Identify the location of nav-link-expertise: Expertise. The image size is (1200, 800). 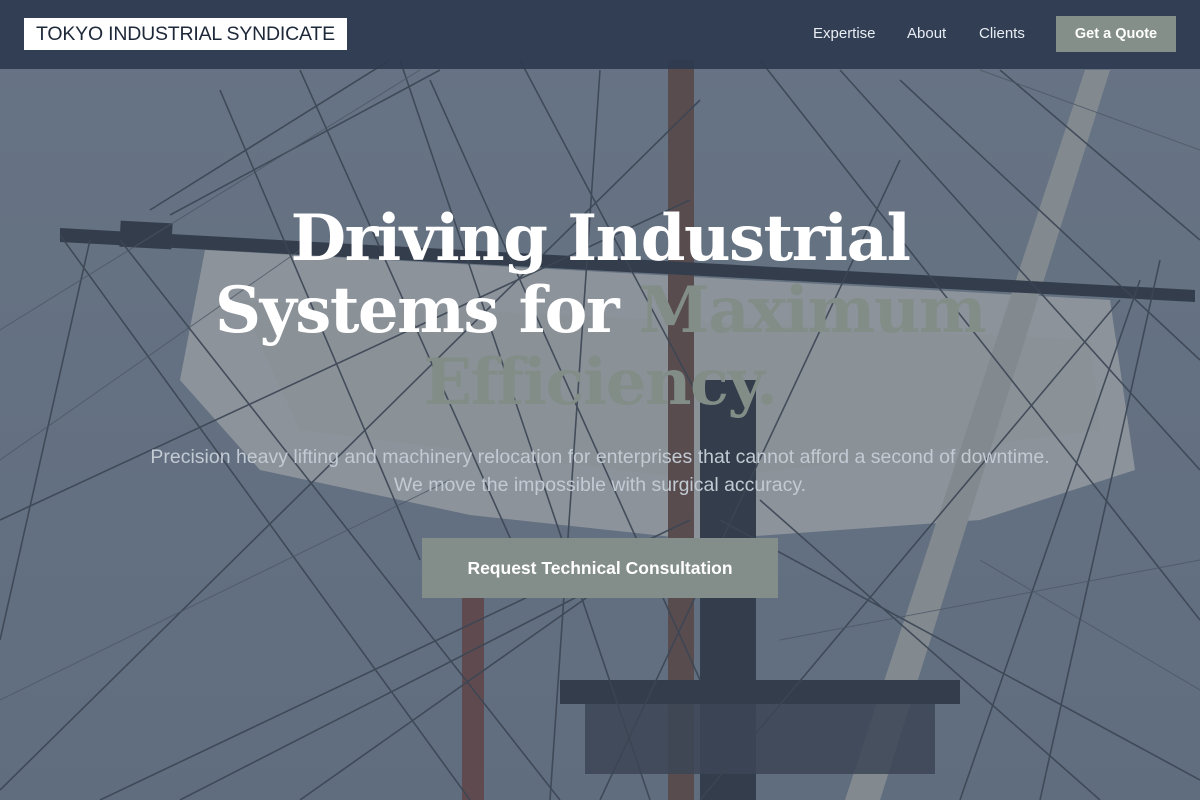
(844, 34).